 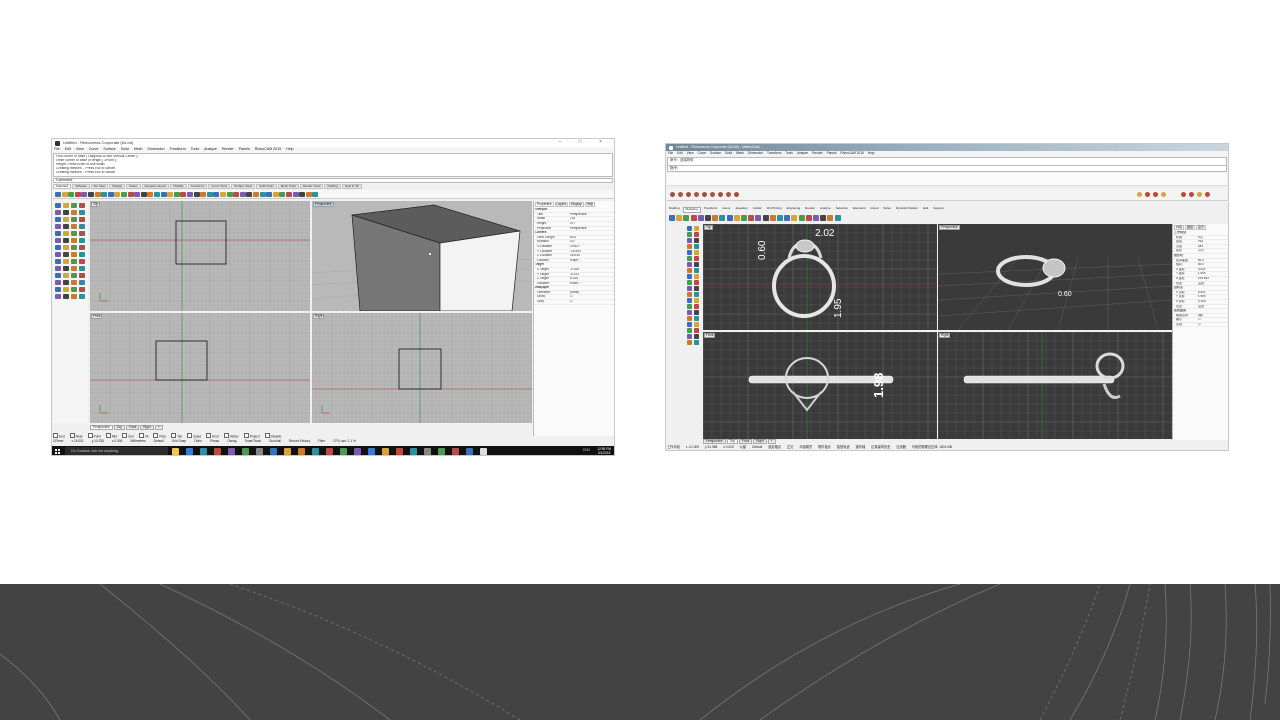 I want to click on property-value: 284, so click(x=1213, y=247).